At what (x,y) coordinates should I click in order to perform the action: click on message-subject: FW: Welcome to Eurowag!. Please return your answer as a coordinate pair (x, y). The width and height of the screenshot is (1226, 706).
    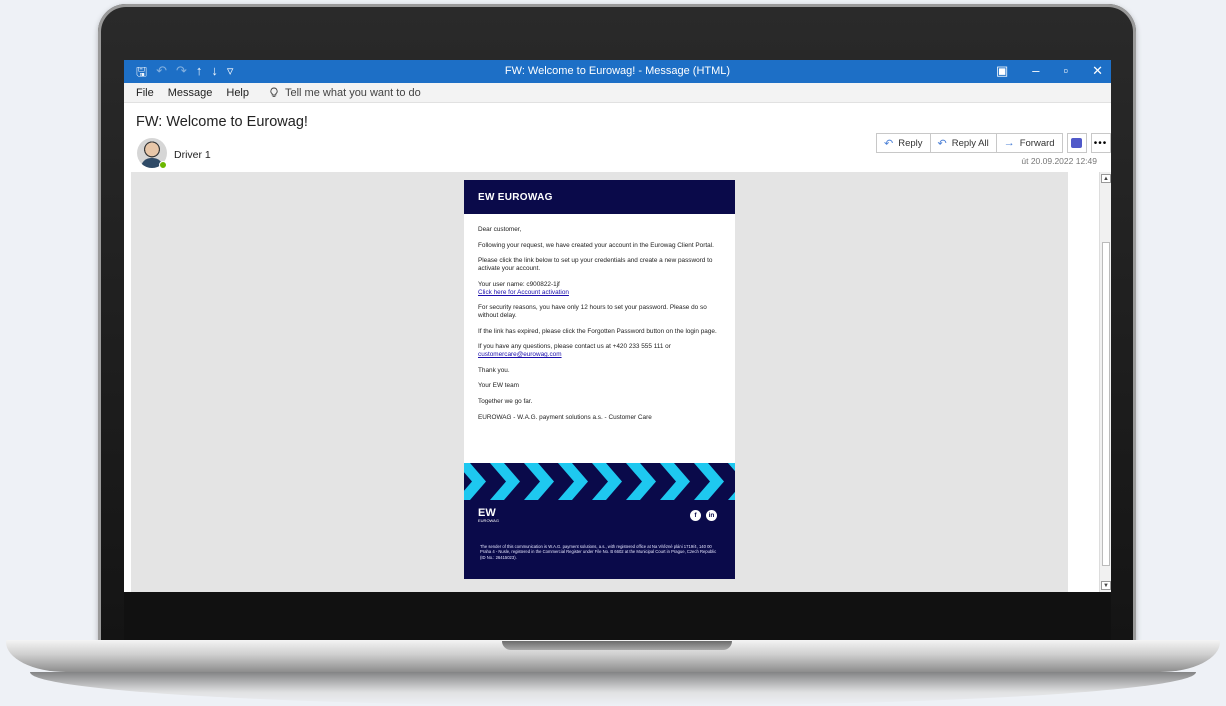
    Looking at the image, I should click on (222, 122).